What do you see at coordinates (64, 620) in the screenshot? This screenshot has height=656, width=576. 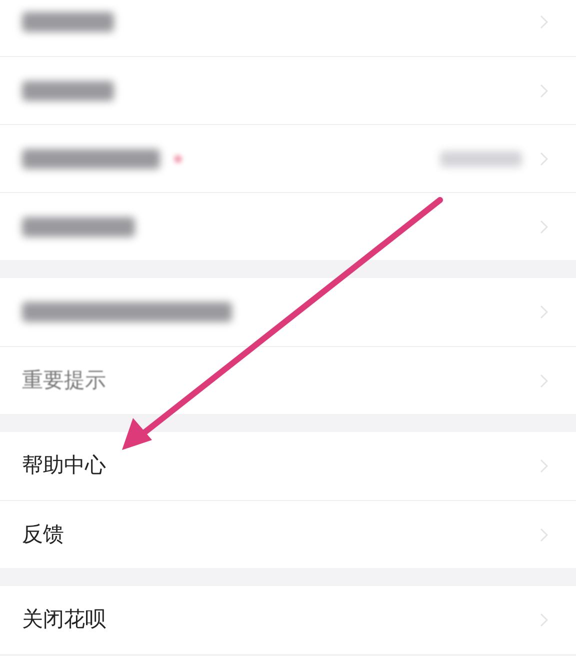 I see `row-label: 关闭花呗` at bounding box center [64, 620].